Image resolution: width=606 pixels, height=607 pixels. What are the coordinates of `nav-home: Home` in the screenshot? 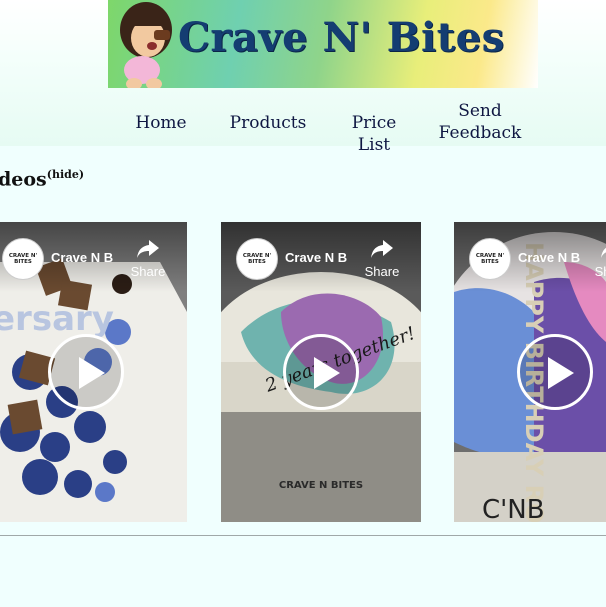 It's located at (161, 123).